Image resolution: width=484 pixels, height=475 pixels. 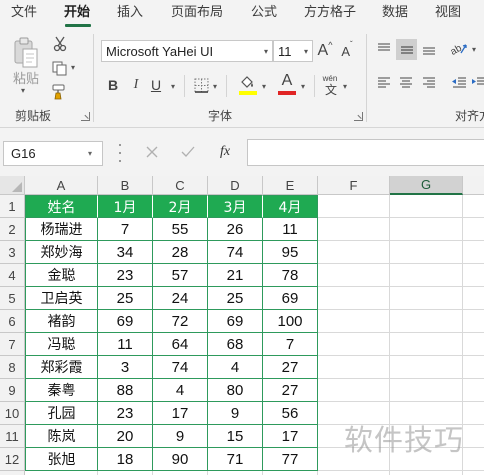 I want to click on row-header-7: 7, so click(x=12, y=344).